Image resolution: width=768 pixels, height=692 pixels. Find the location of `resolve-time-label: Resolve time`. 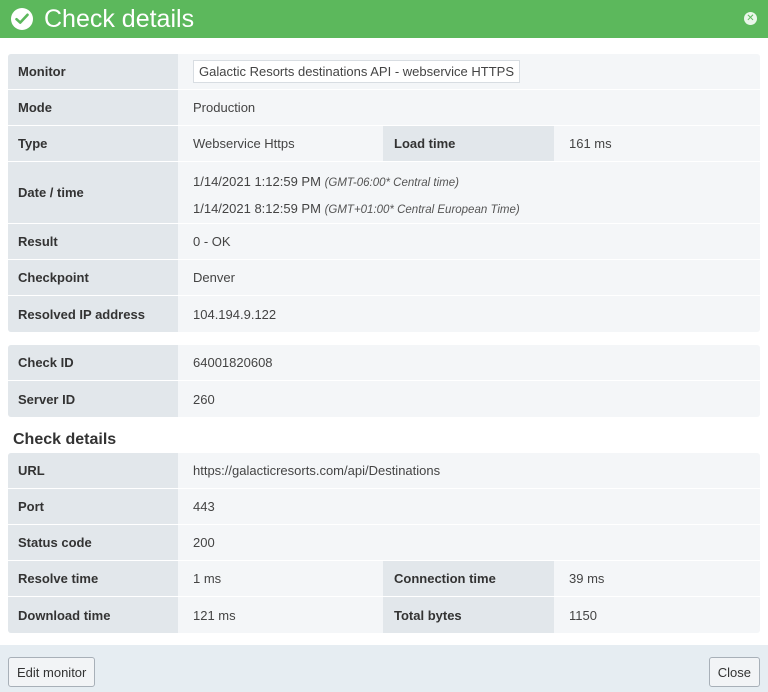

resolve-time-label: Resolve time is located at coordinates (93, 578).